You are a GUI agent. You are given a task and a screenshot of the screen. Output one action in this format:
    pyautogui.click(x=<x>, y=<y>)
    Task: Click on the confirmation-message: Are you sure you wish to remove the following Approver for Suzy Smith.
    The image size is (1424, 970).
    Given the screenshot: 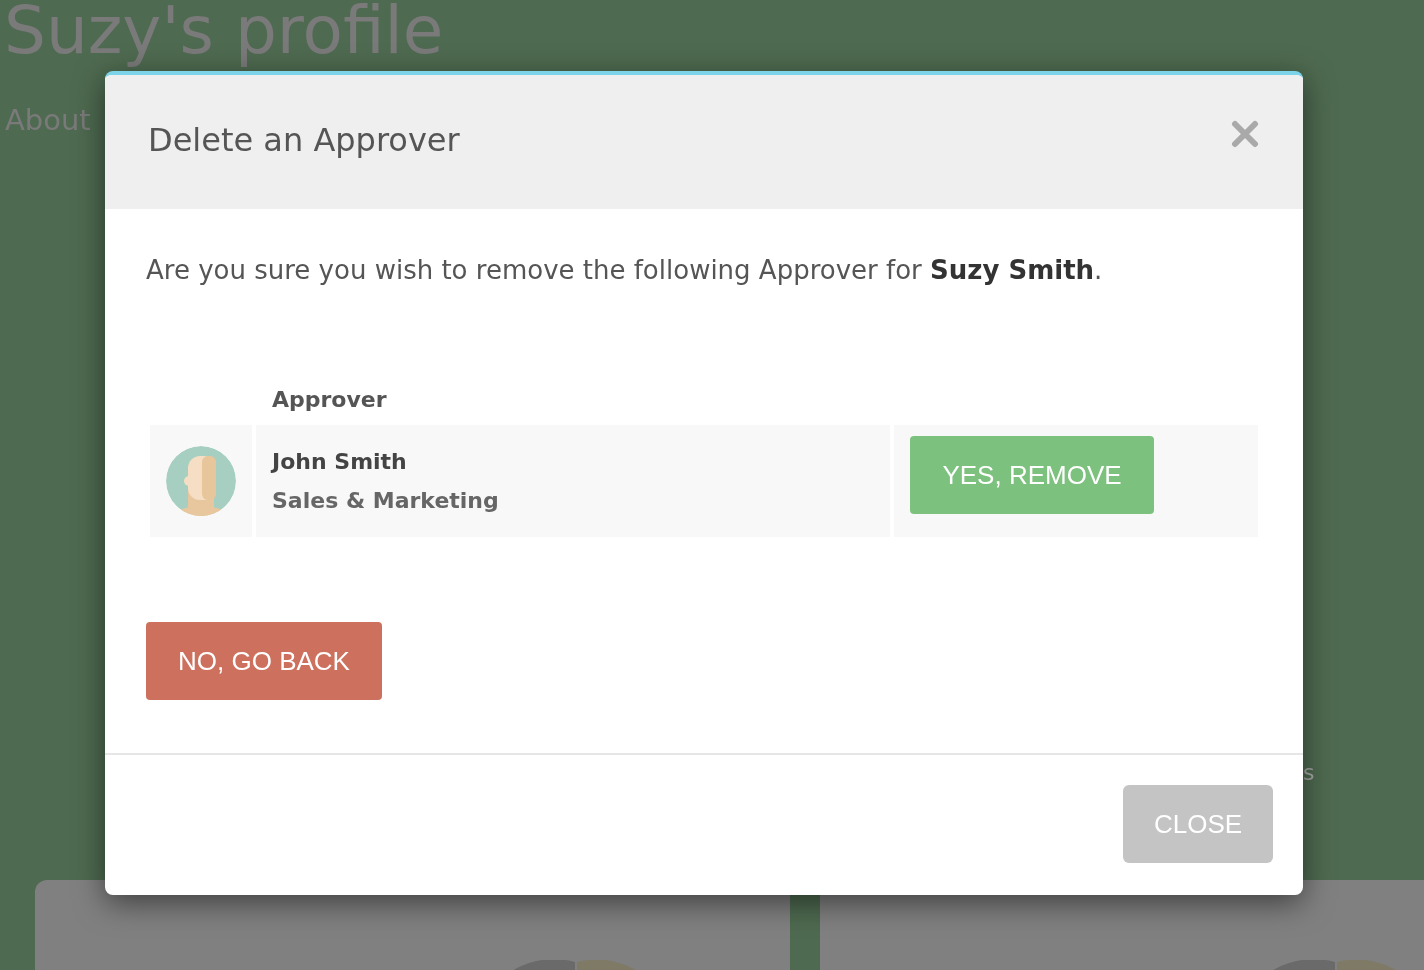 What is the action you would take?
    pyautogui.click(x=625, y=270)
    